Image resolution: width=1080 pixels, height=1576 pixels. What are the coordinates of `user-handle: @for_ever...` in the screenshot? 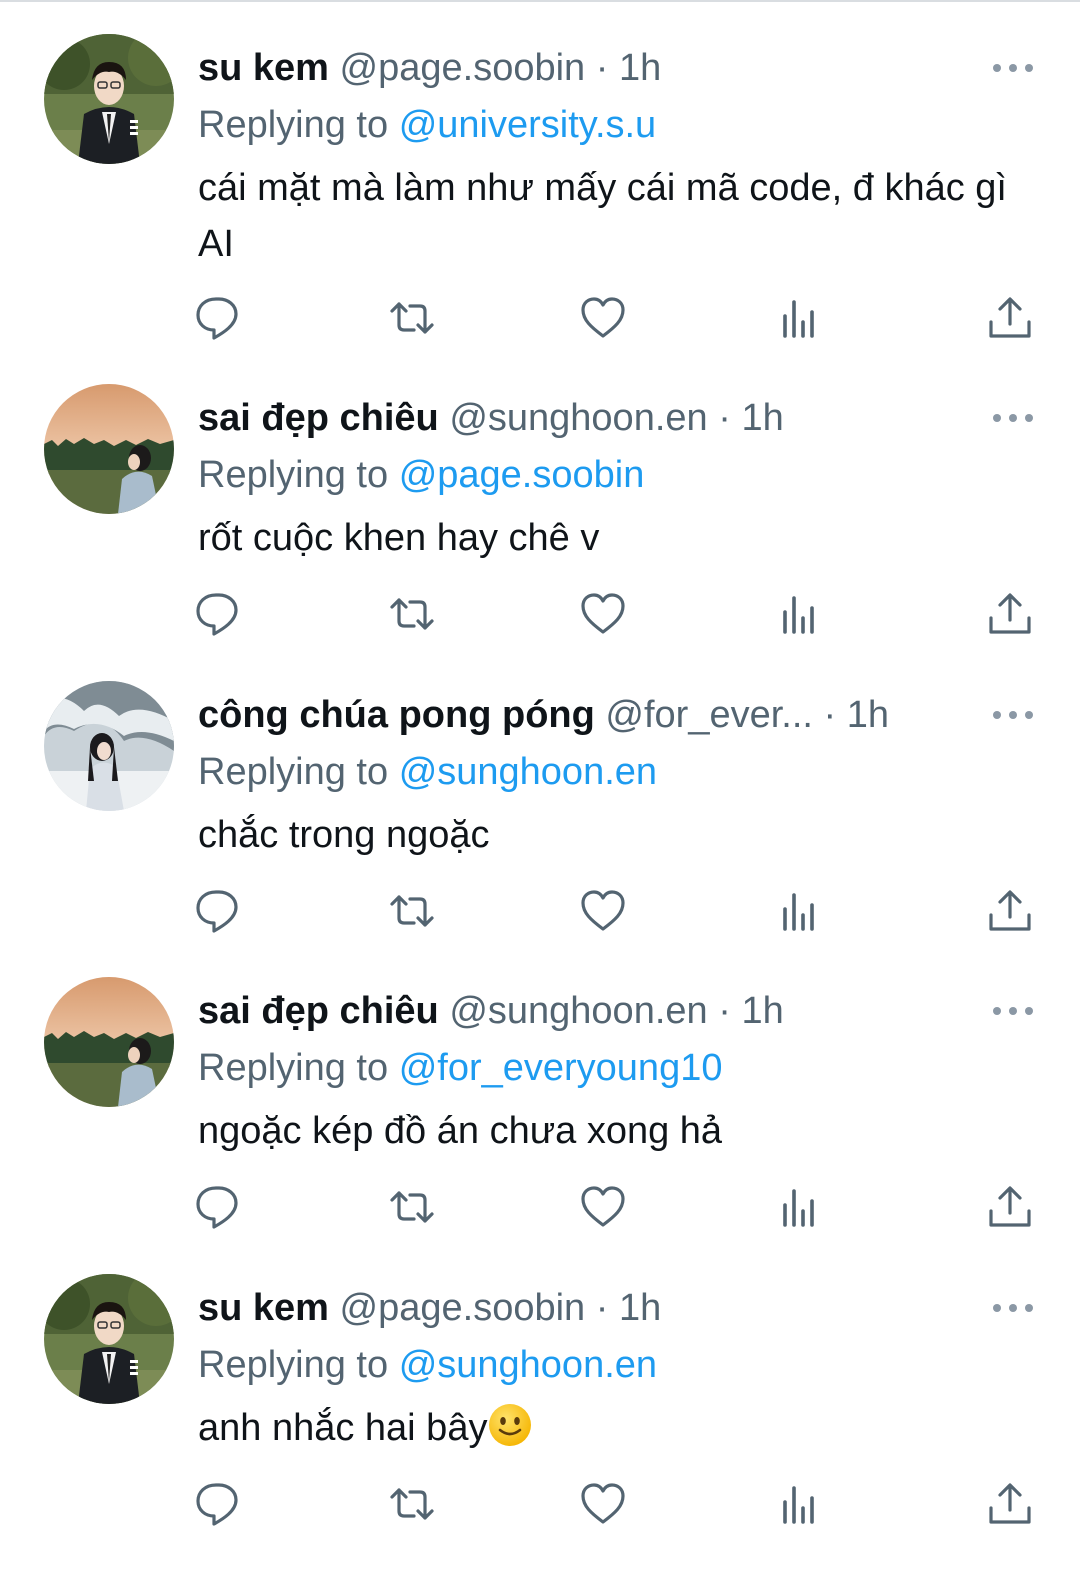 It's located at (709, 715).